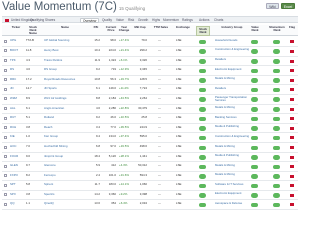  I want to click on column-header-ticker: Ticker, so click(16, 27).